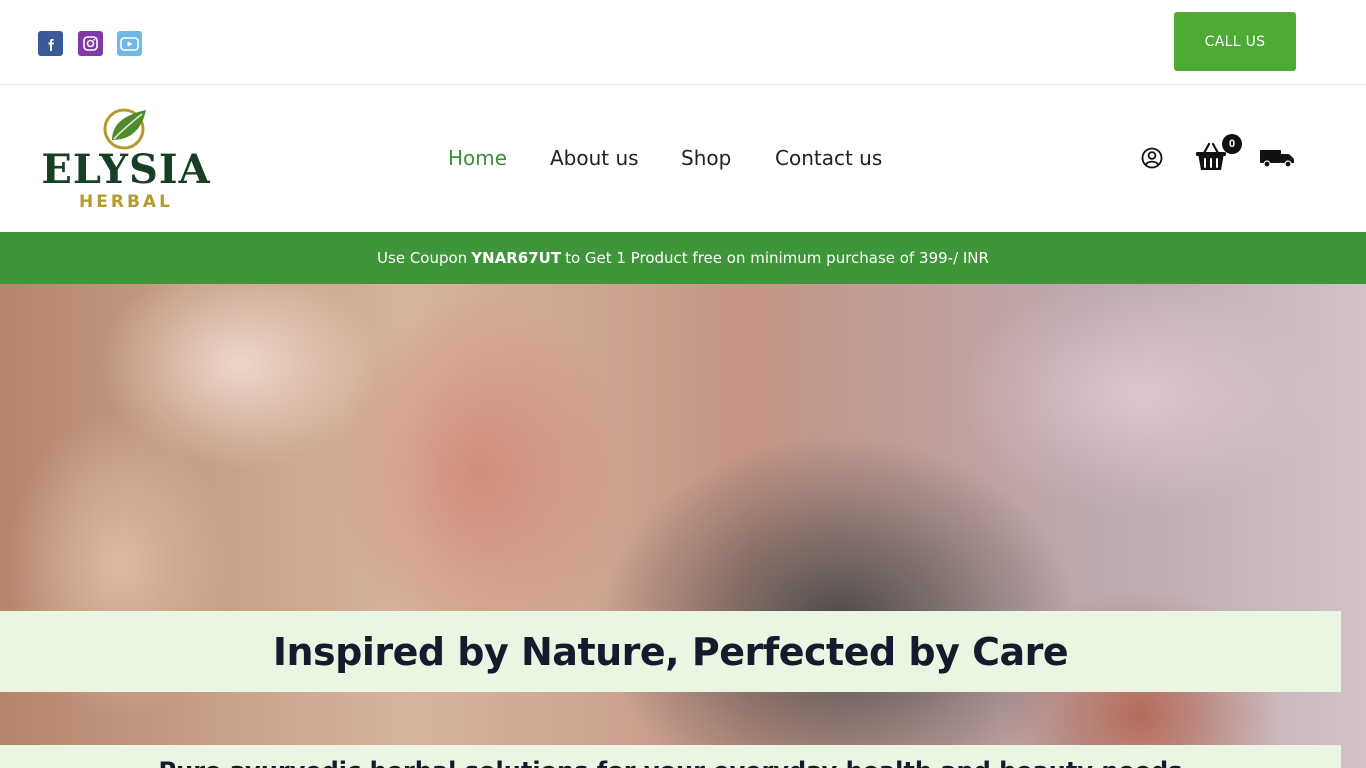  Describe the element at coordinates (90, 43) in the screenshot. I see `instagram-icon` at that location.